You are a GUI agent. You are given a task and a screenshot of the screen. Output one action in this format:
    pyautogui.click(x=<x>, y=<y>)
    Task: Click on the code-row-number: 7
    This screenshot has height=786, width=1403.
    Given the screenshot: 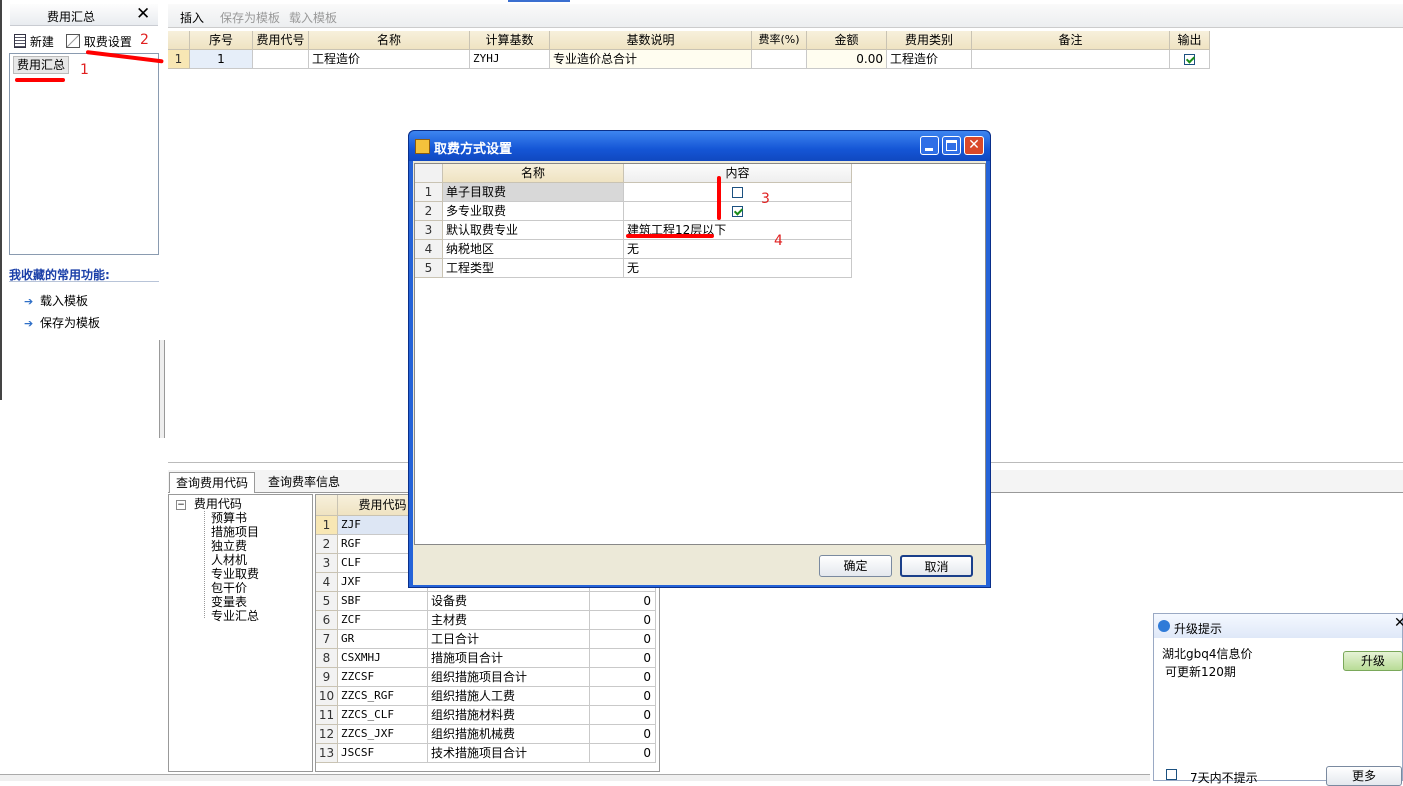 What is the action you would take?
    pyautogui.click(x=327, y=639)
    